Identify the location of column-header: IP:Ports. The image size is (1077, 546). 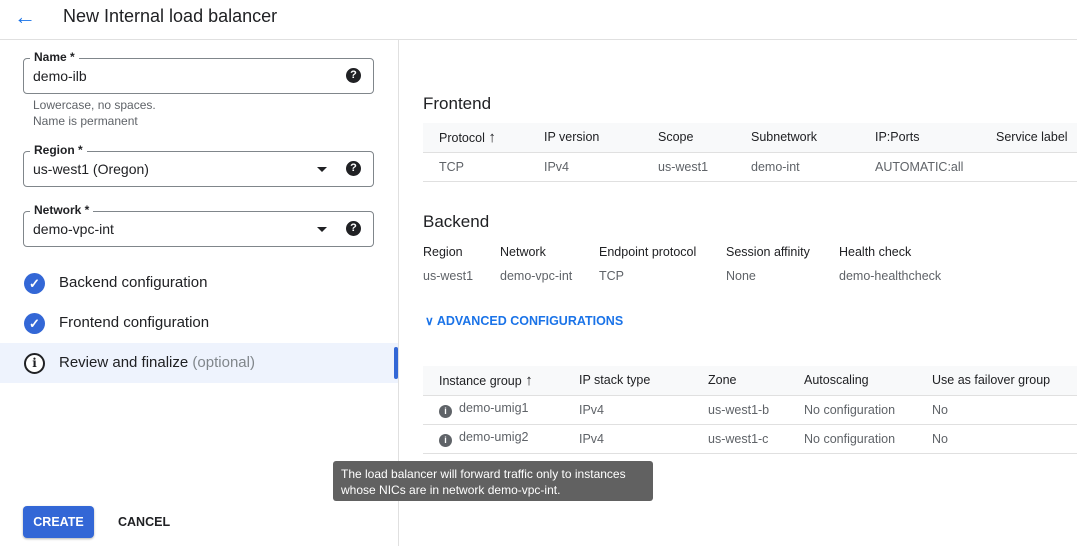
(919, 138).